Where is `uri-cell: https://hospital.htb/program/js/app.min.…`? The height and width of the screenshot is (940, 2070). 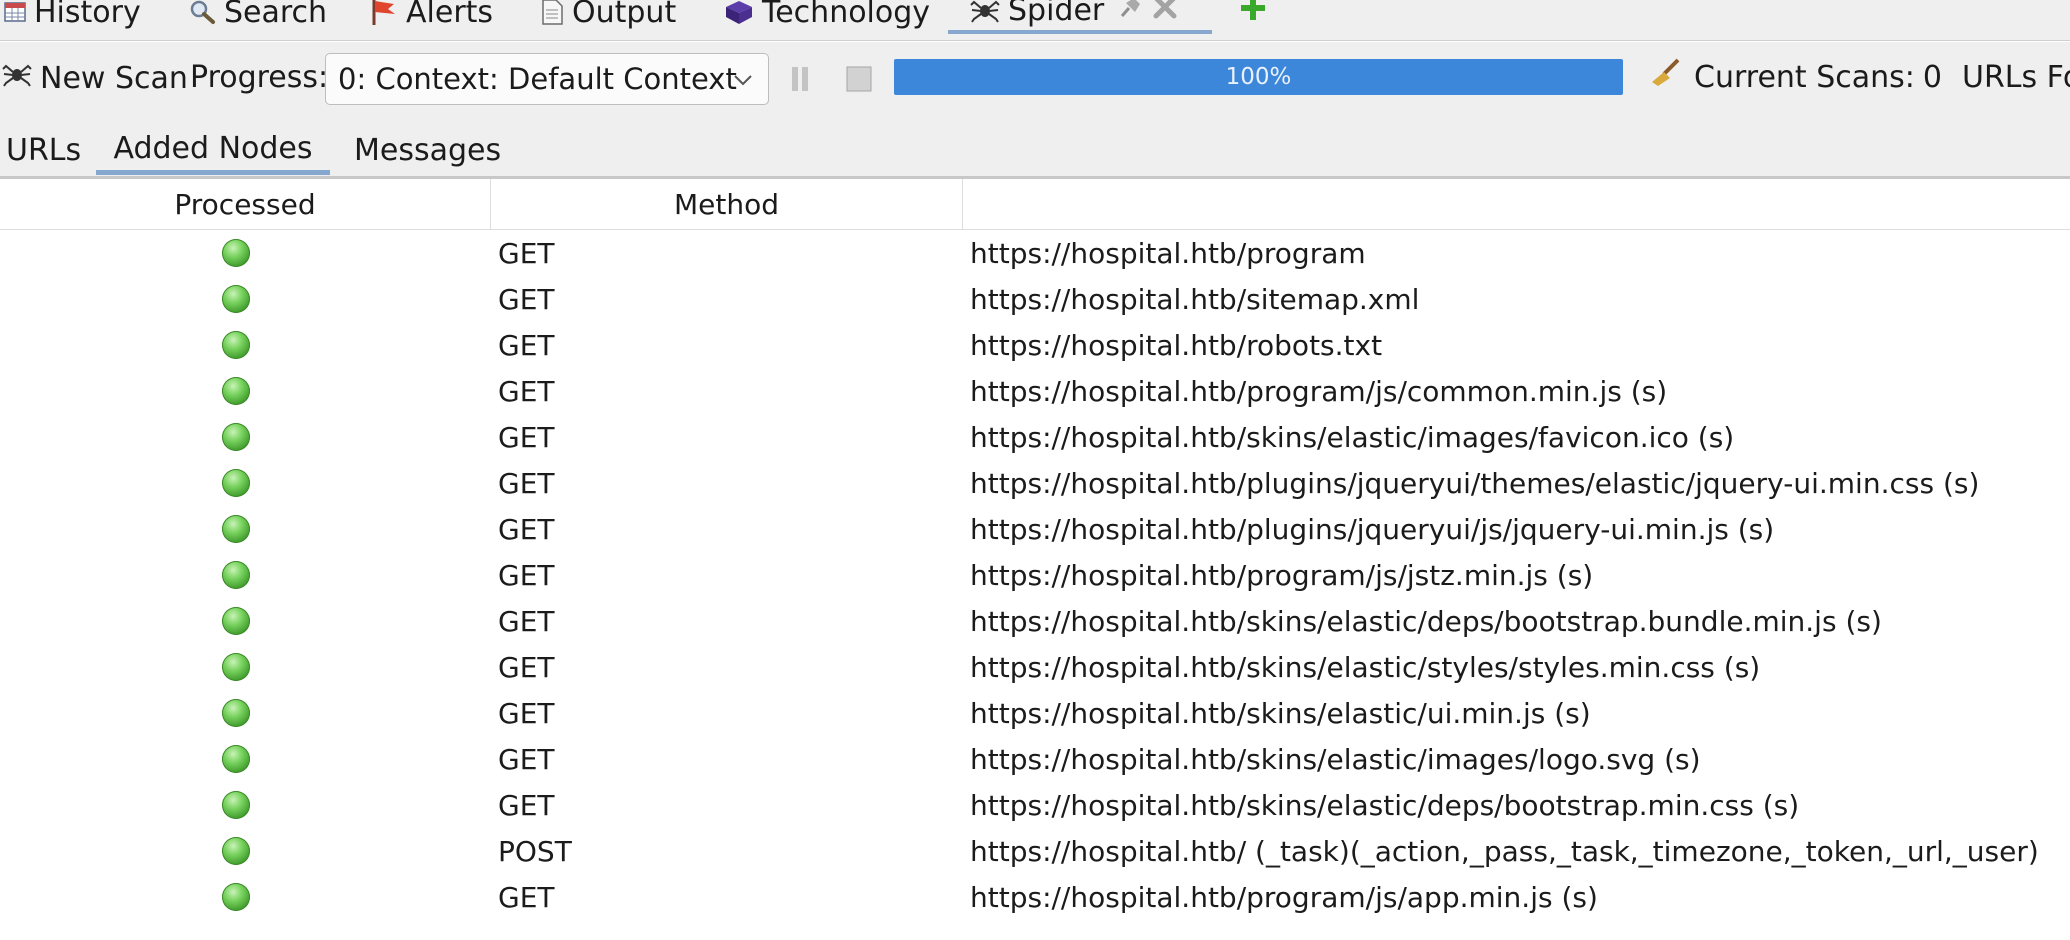
uri-cell: https://hospital.htb/program/js/app.min.… is located at coordinates (1284, 897).